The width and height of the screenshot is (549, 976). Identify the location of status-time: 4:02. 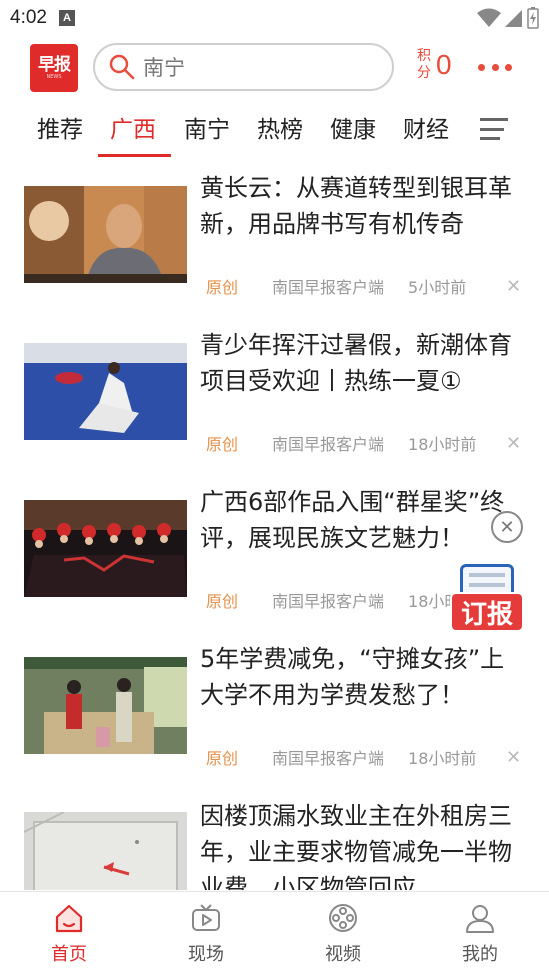
(28, 17).